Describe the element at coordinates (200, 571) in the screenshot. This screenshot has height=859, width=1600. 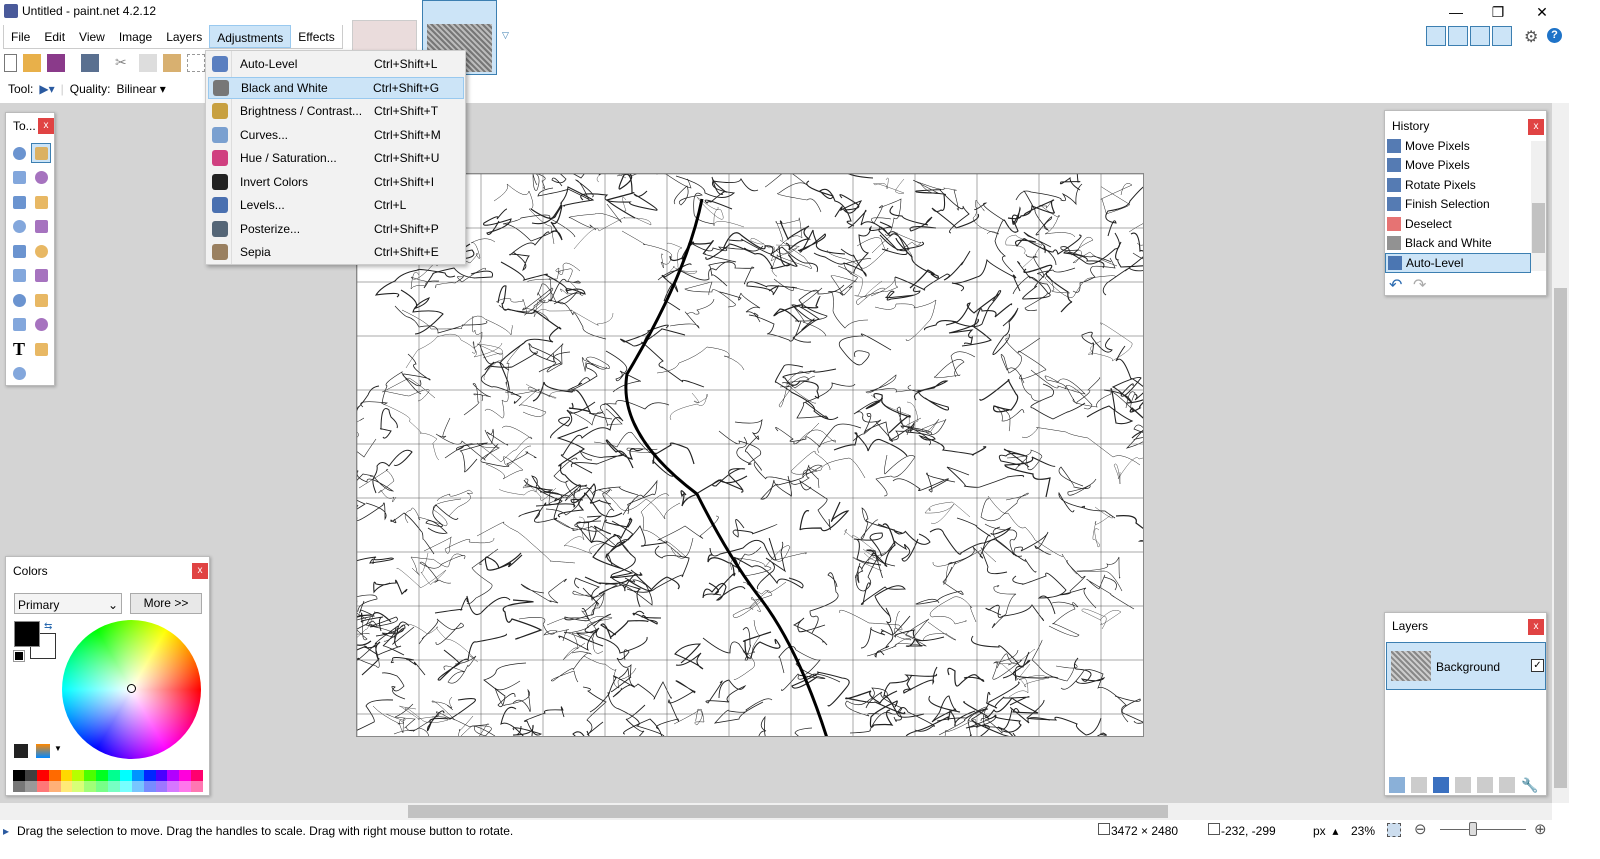
I see `colors-close-button: x` at that location.